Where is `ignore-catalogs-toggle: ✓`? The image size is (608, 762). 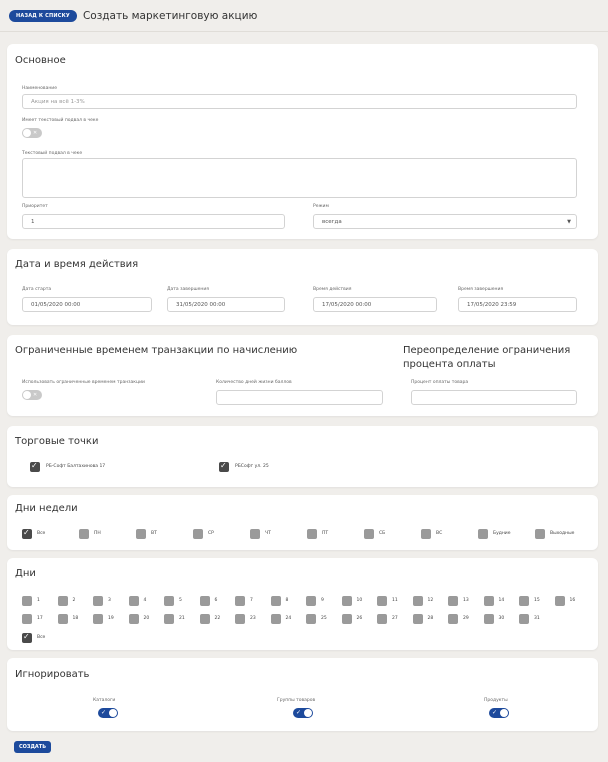
ignore-catalogs-toggle: ✓ is located at coordinates (108, 713).